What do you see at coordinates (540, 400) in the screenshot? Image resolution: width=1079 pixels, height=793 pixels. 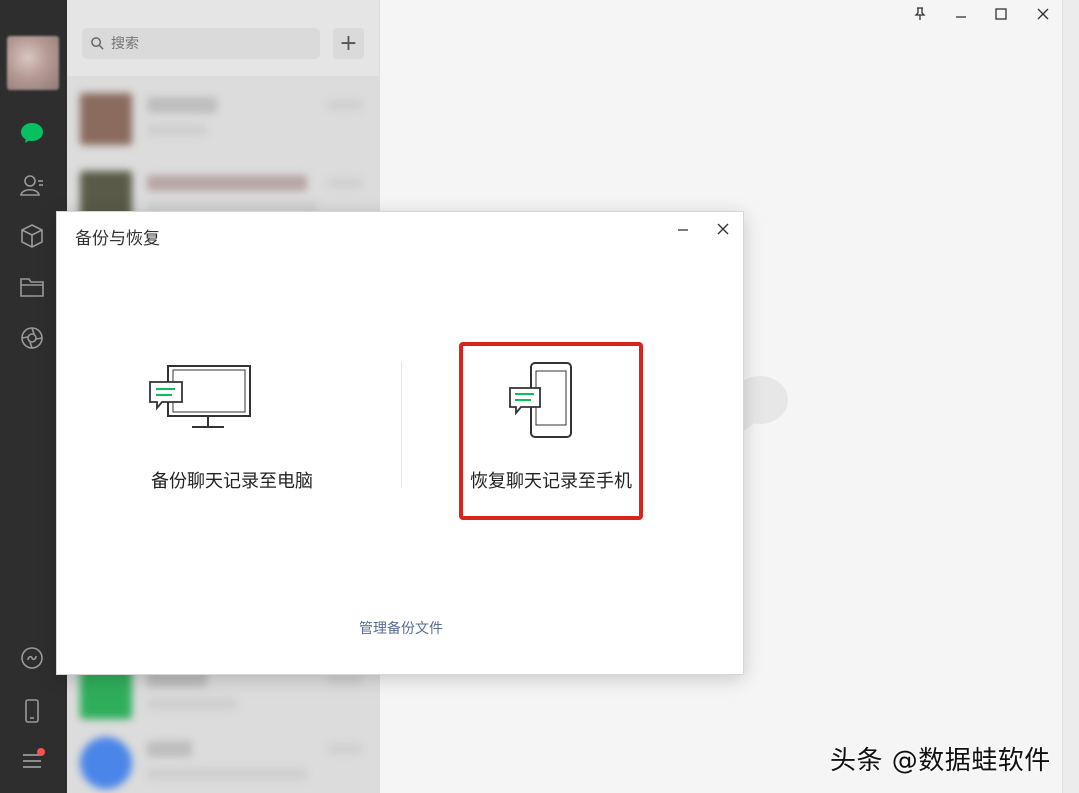 I see `mobile-phone-icon` at bounding box center [540, 400].